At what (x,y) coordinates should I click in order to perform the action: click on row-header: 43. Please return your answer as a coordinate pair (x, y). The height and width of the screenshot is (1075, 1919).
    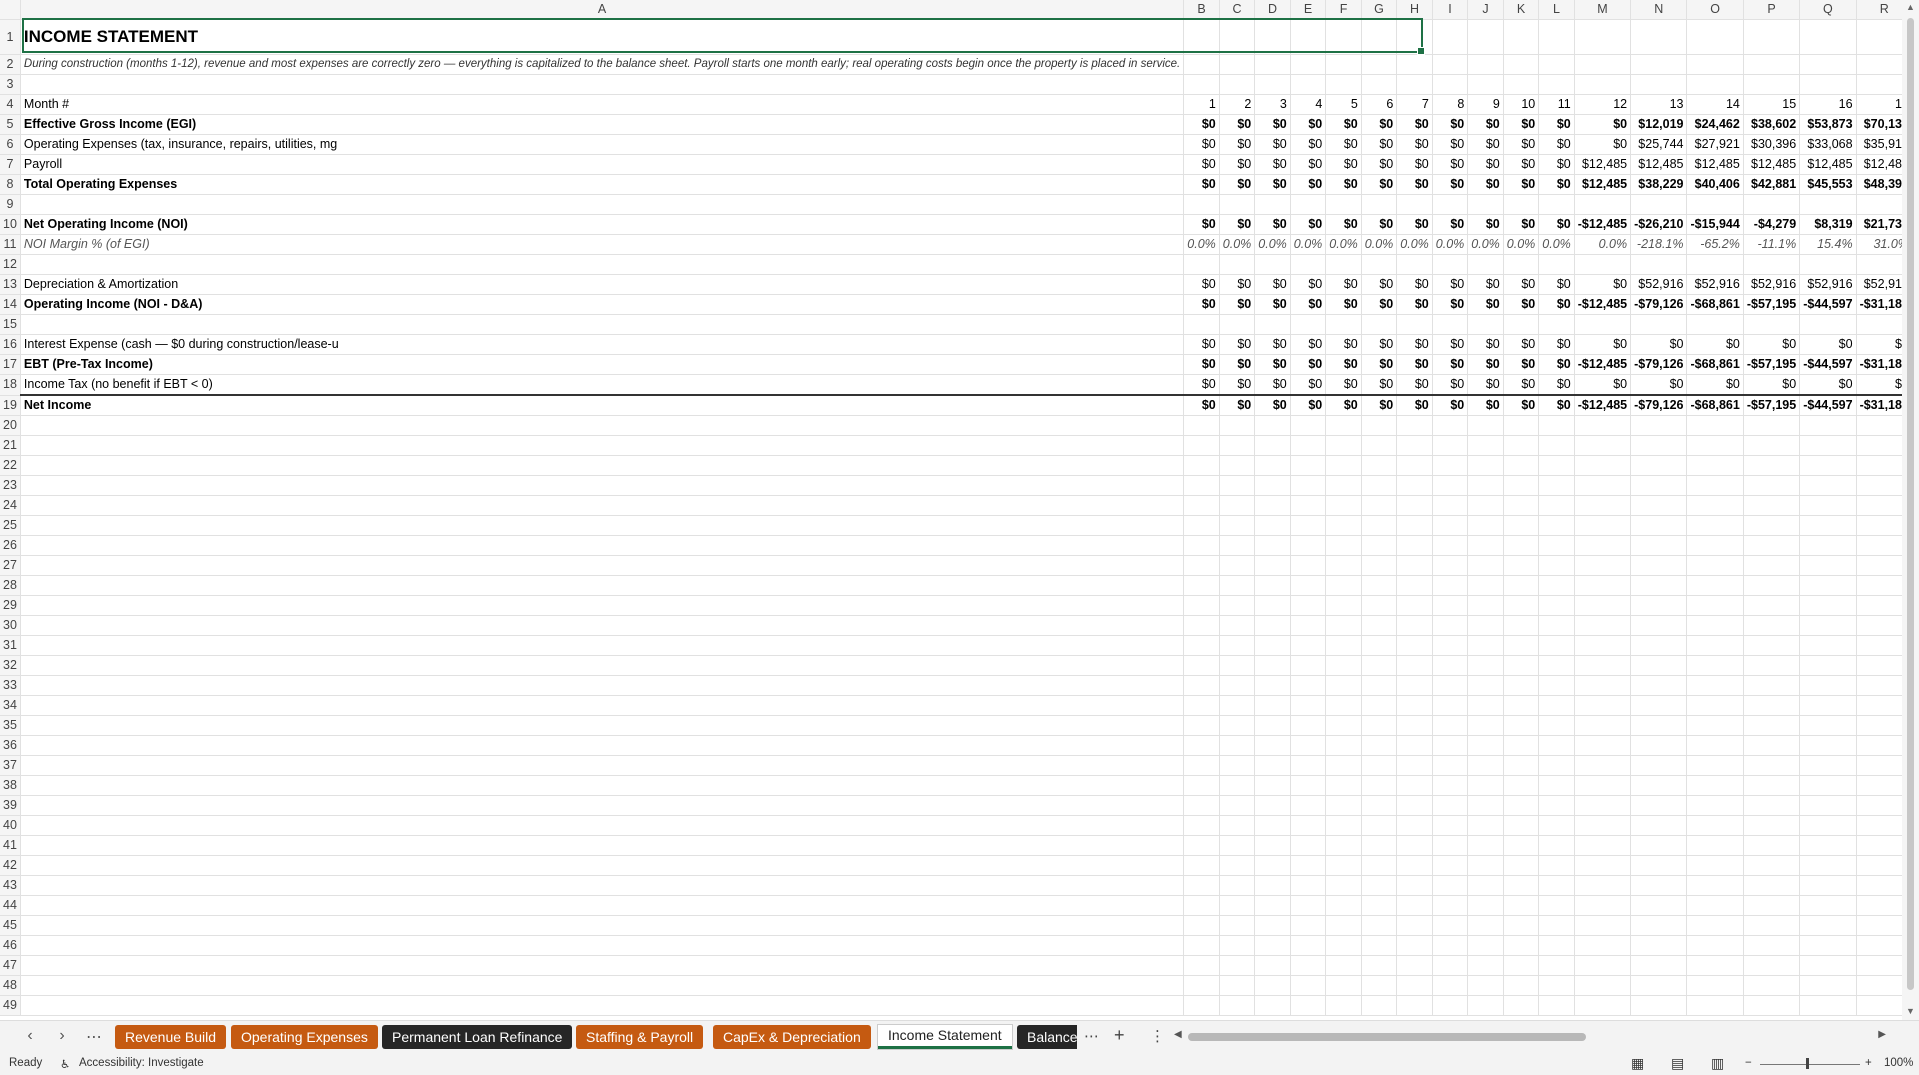
    Looking at the image, I should click on (10, 885).